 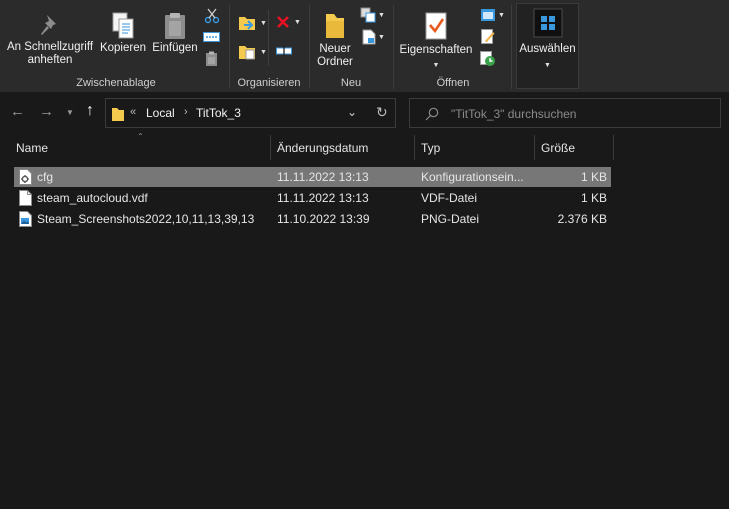 I want to click on new-group-label: Neu, so click(x=351, y=83).